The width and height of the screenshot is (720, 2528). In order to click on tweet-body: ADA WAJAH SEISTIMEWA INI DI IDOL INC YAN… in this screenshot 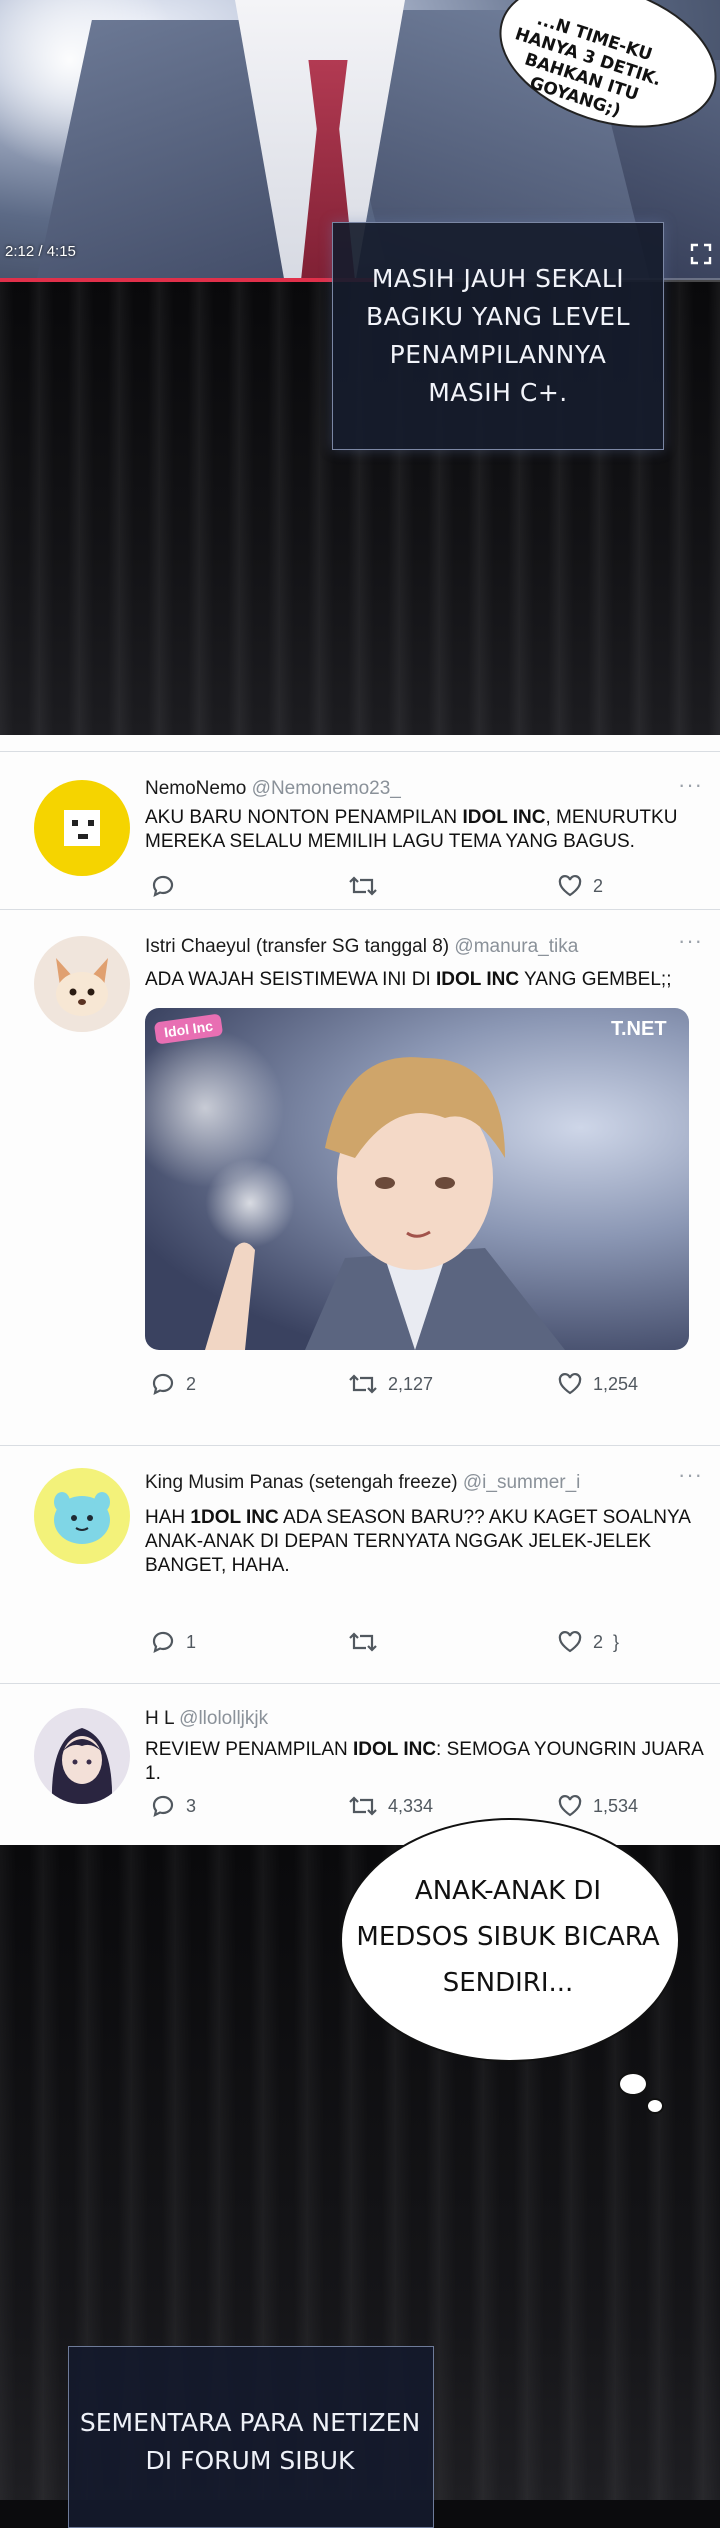, I will do `click(425, 980)`.